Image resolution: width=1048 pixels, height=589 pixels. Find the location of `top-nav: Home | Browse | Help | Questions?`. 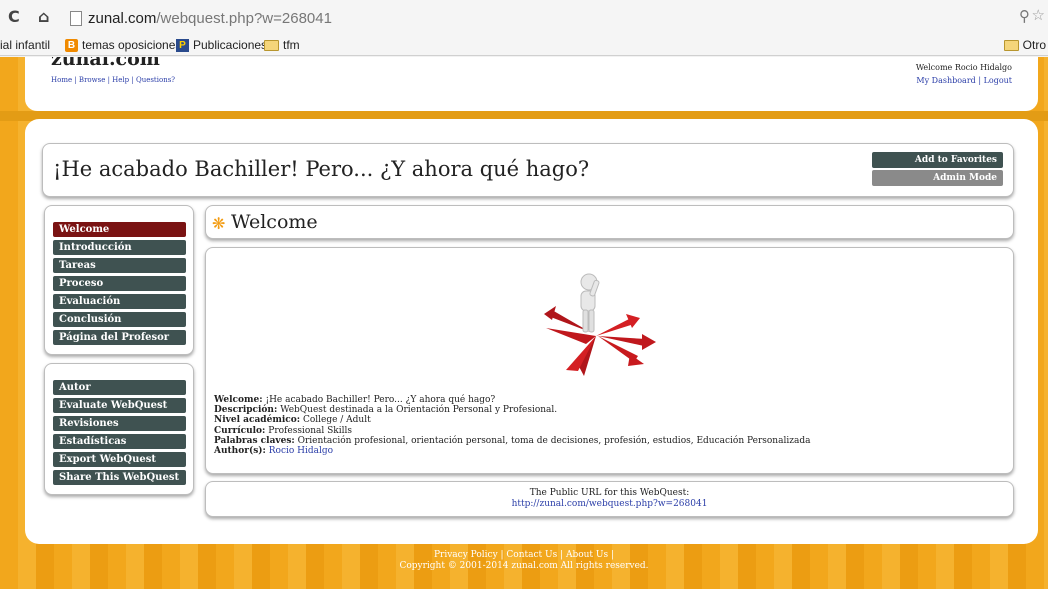

top-nav: Home | Browse | Help | Questions? is located at coordinates (113, 80).